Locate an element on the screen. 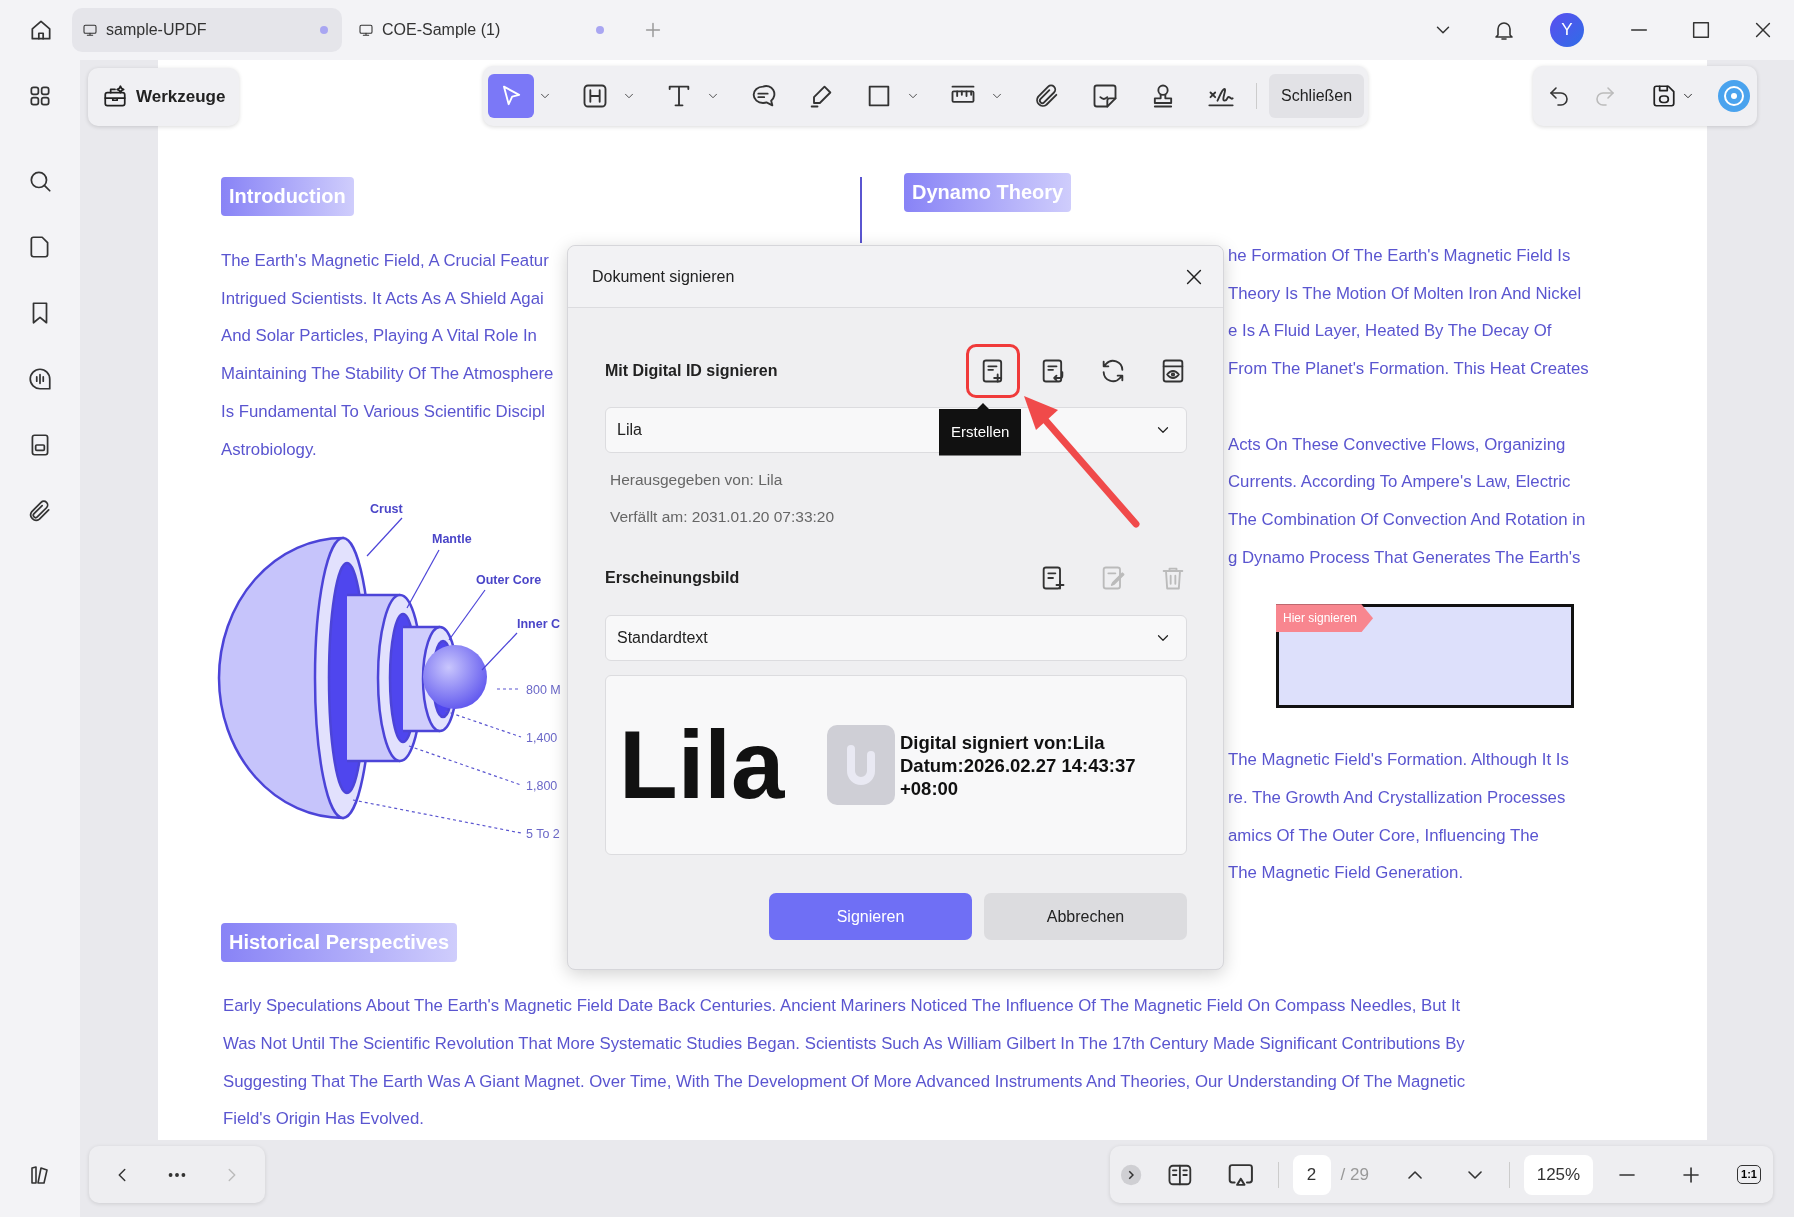 This screenshot has width=1794, height=1217. section-title: Erscheinungsbild is located at coordinates (672, 578).